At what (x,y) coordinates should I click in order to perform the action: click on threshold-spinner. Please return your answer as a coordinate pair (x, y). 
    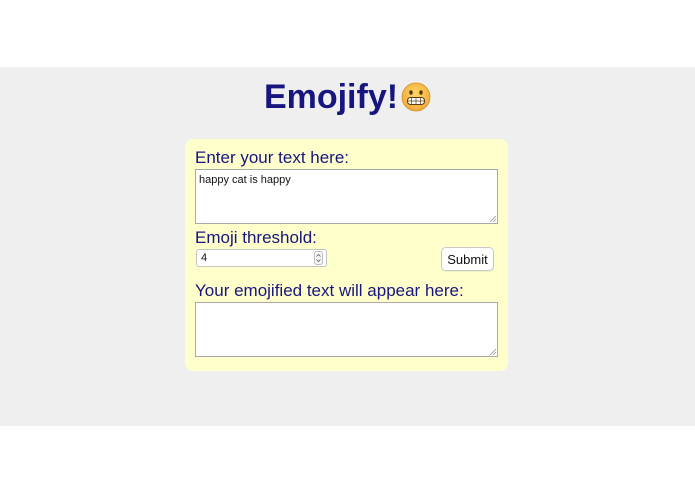
    Looking at the image, I should click on (318, 258).